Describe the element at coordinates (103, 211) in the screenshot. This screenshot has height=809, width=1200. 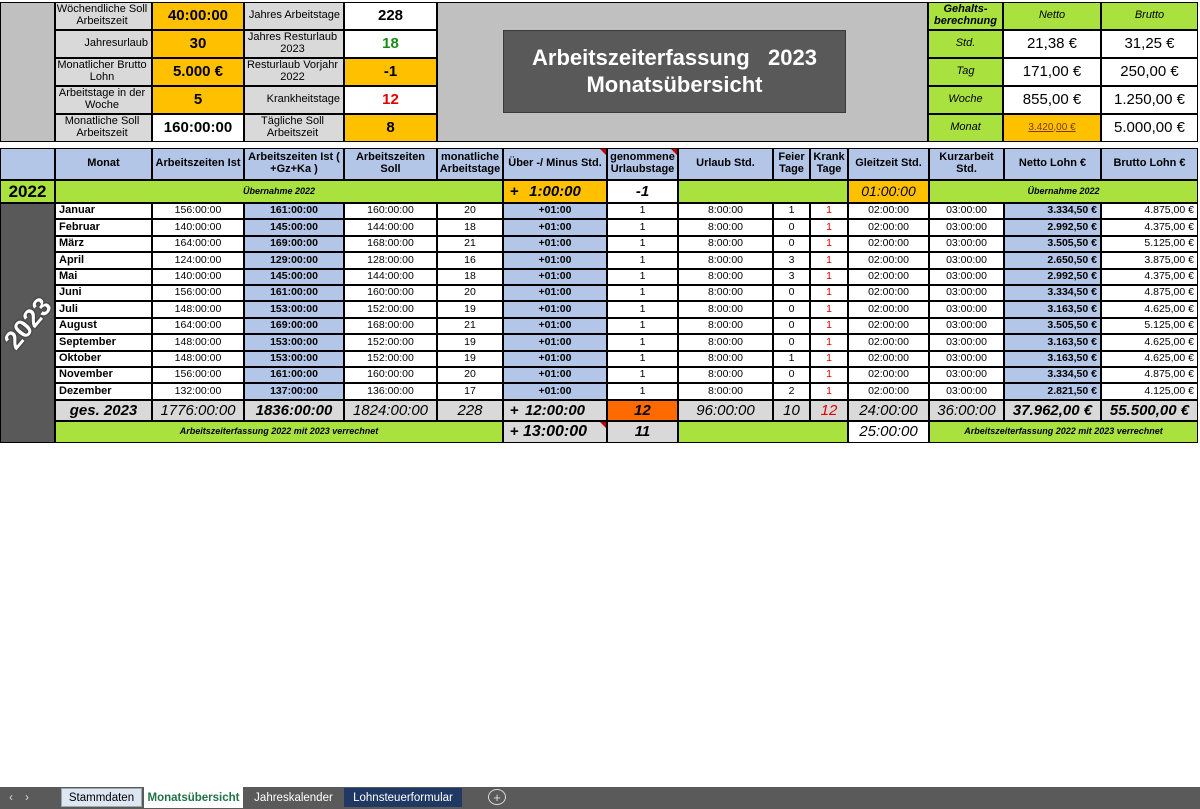
I see `month-name: Januar` at that location.